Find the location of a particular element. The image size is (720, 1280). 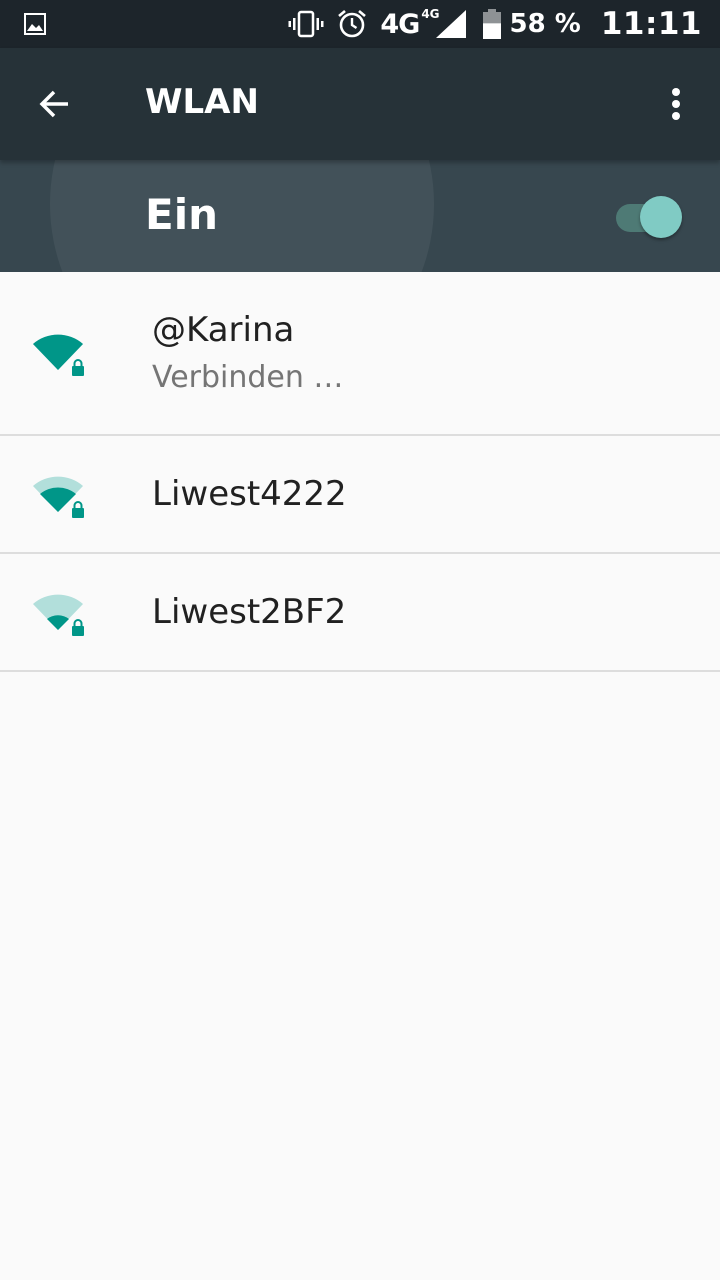

wifi-switch-bar: Ein is located at coordinates (360, 216).